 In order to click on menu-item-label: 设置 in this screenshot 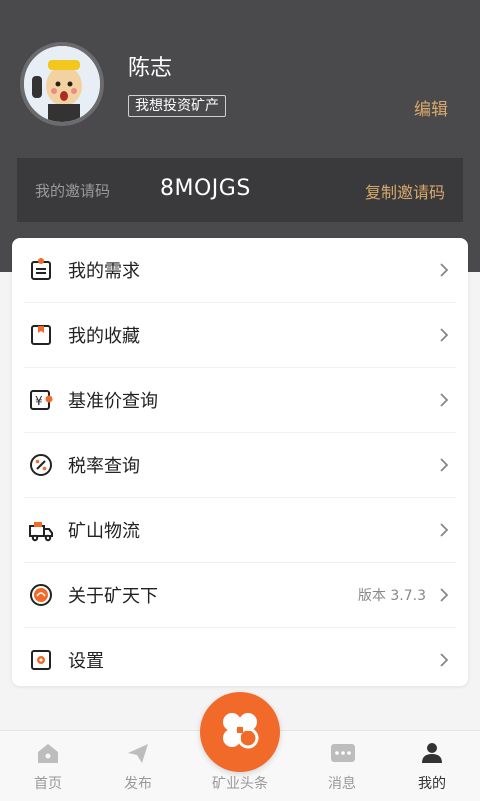, I will do `click(86, 661)`.